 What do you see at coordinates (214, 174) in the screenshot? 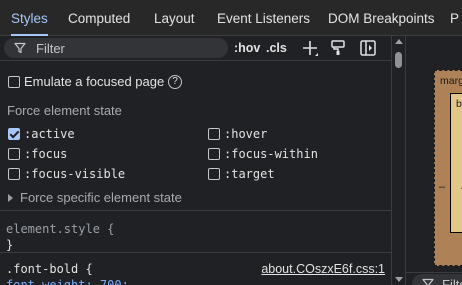
I see `state-target-checkbox` at bounding box center [214, 174].